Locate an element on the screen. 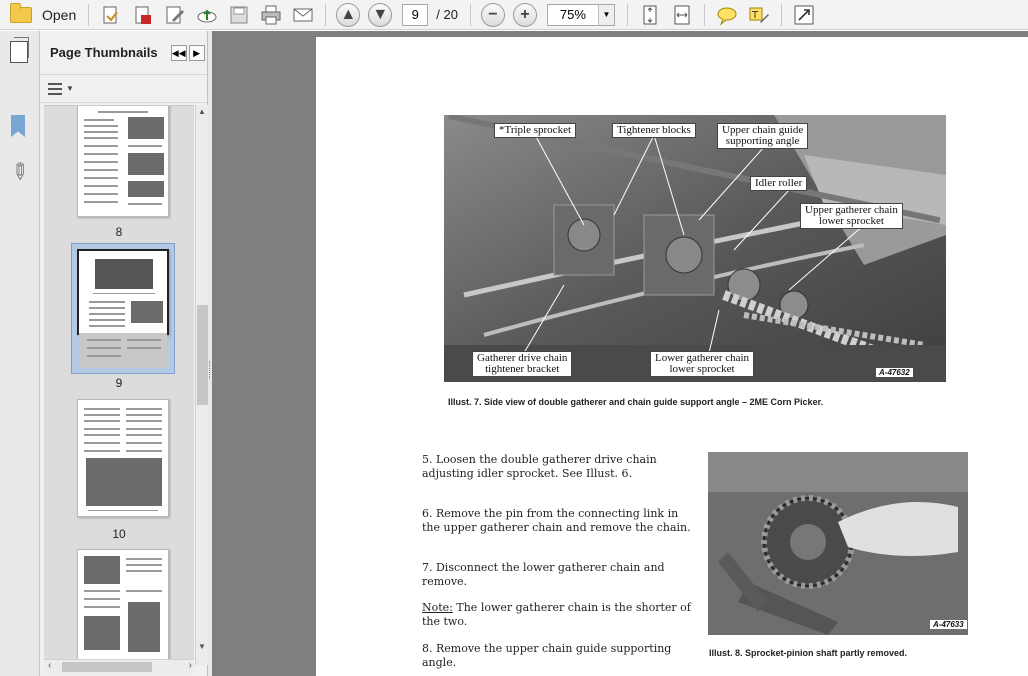  highlight-text-icon: T is located at coordinates (759, 15).